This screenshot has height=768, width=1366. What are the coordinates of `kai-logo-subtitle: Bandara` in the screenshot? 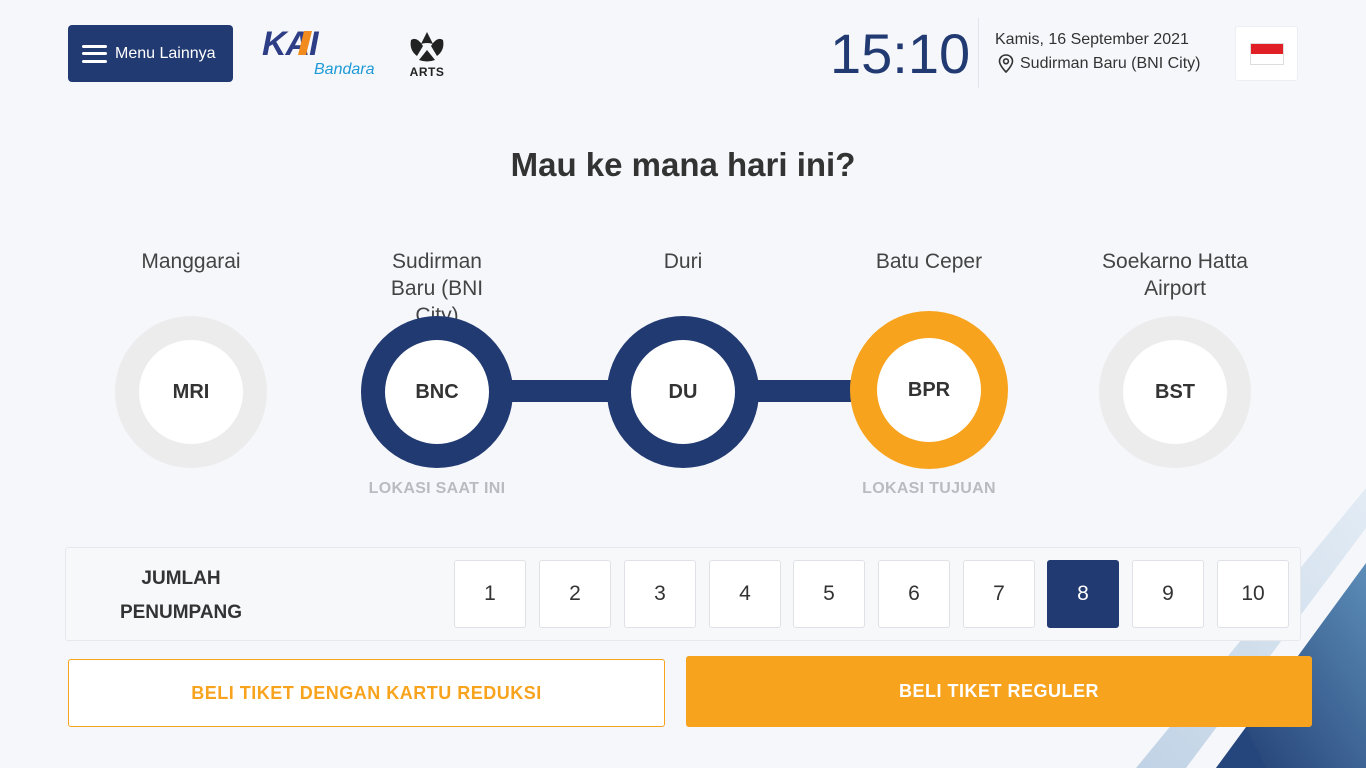 It's located at (344, 69).